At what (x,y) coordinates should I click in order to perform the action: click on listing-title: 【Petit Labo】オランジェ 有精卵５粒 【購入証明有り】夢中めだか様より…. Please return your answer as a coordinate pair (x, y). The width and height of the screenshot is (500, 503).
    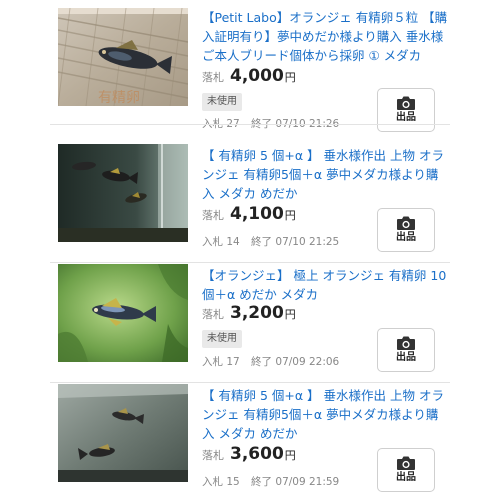
    Looking at the image, I should click on (325, 36).